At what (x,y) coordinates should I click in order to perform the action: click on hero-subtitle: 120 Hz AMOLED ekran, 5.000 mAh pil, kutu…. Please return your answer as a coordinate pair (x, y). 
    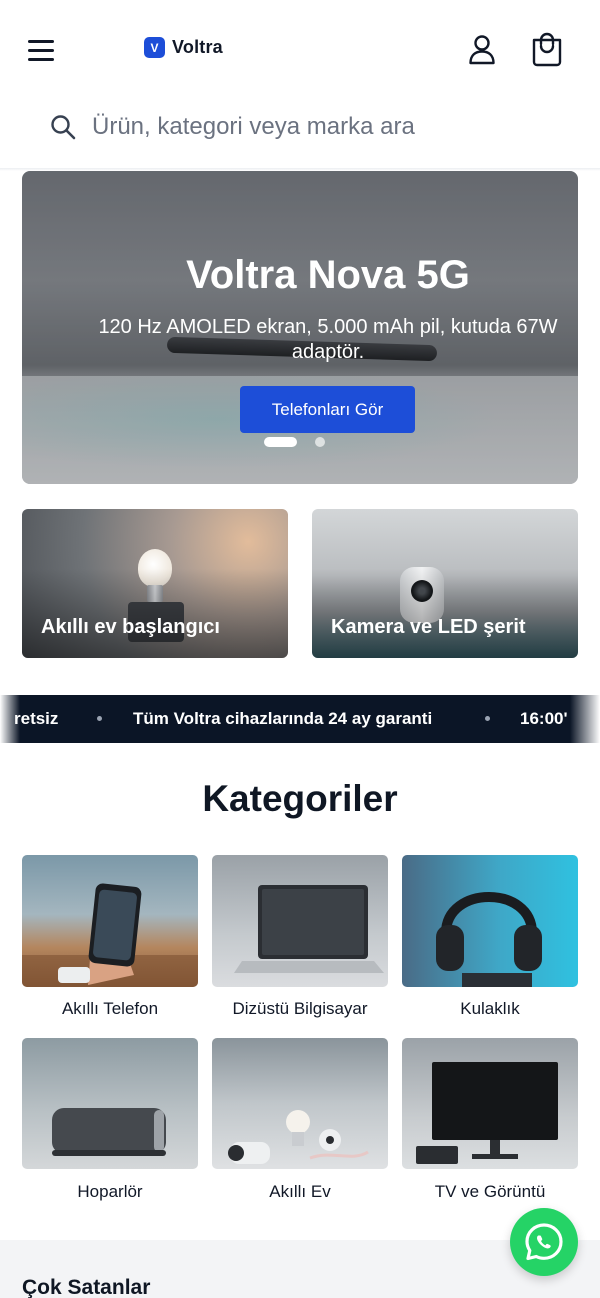
    Looking at the image, I should click on (328, 339).